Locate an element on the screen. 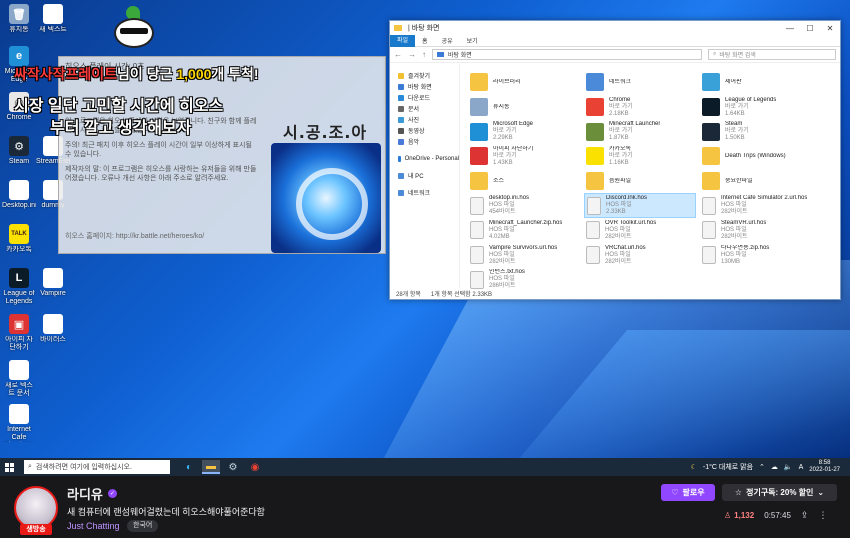 The image size is (850, 538). start-button is located at coordinates (9, 467).